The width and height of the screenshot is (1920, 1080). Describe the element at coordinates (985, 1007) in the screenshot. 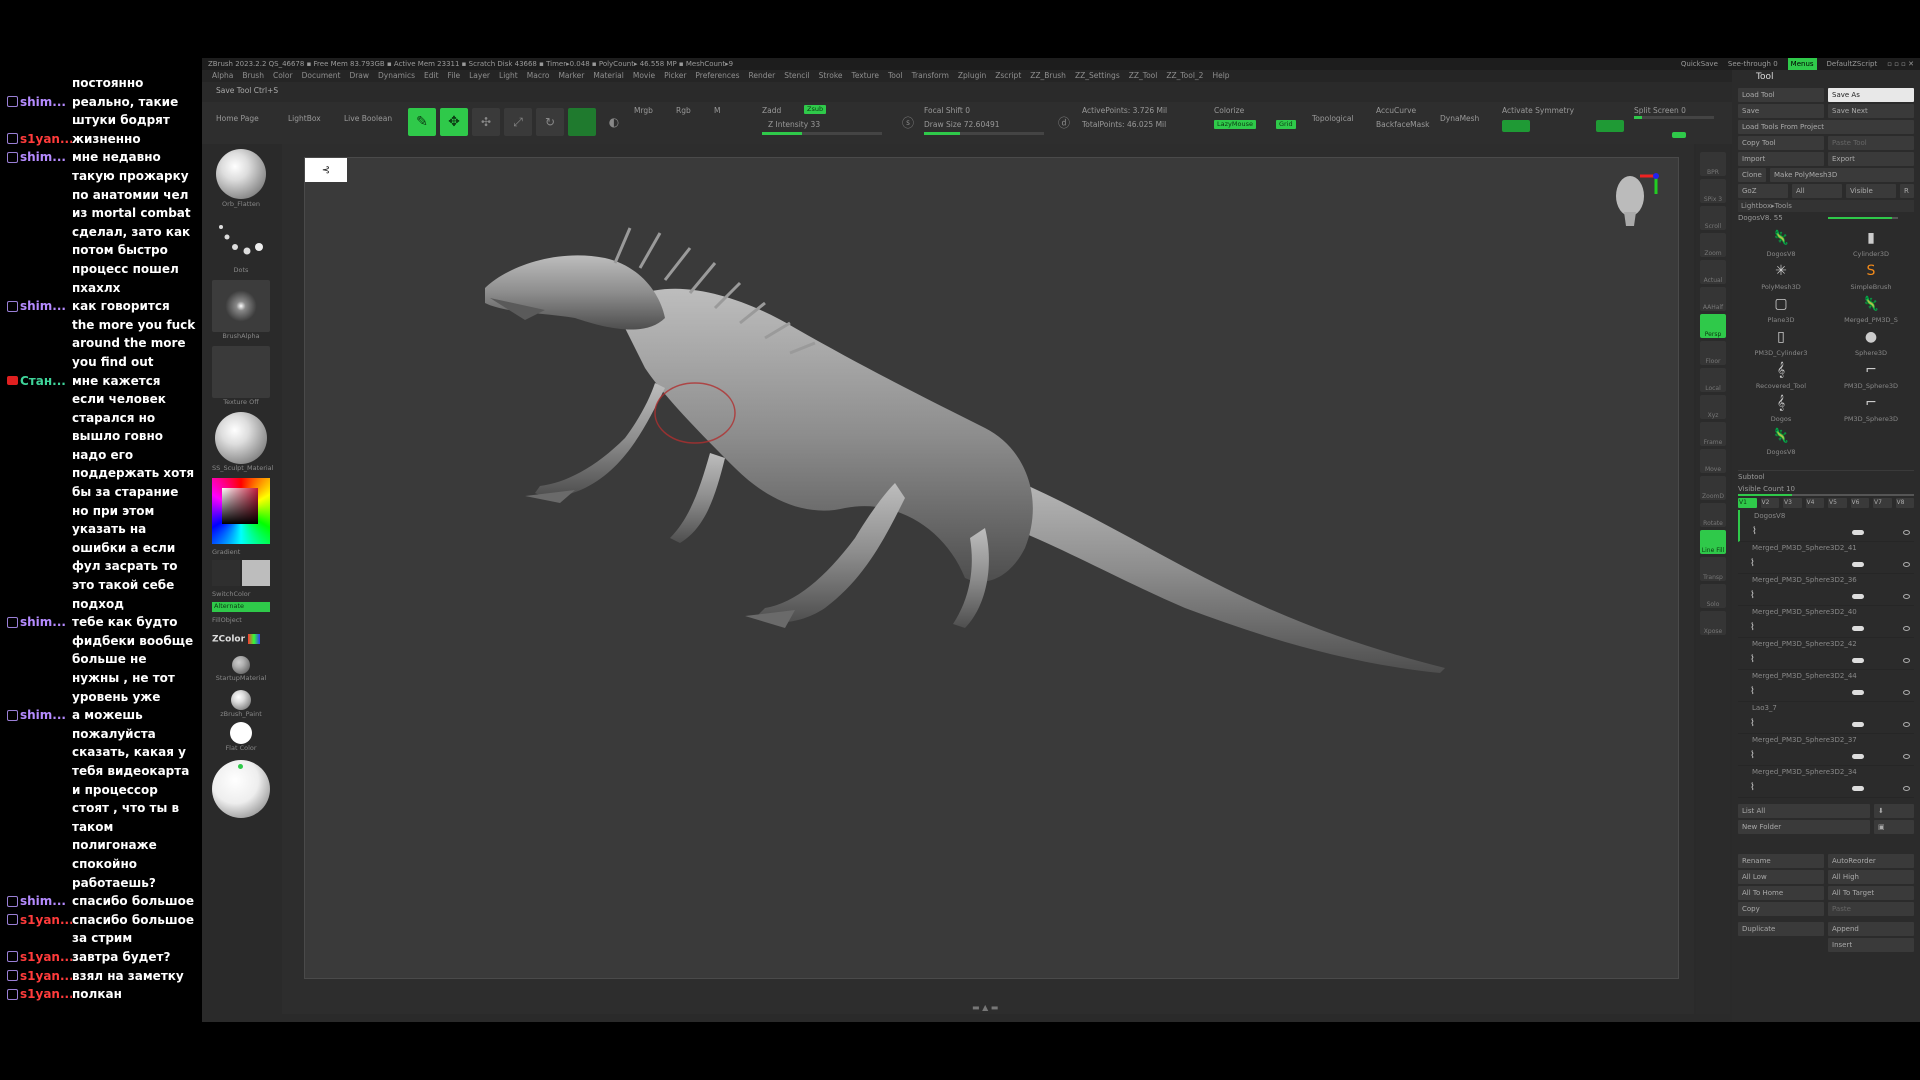

I see `bottom-tray-handle: ▬ ▲ ▬` at that location.